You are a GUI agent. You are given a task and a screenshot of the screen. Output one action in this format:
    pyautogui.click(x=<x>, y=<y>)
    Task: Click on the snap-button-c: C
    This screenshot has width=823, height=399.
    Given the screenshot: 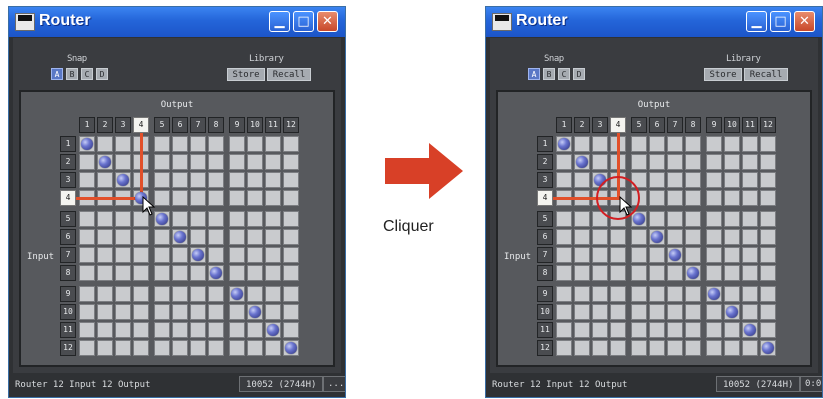 What is the action you would take?
    pyautogui.click(x=564, y=74)
    